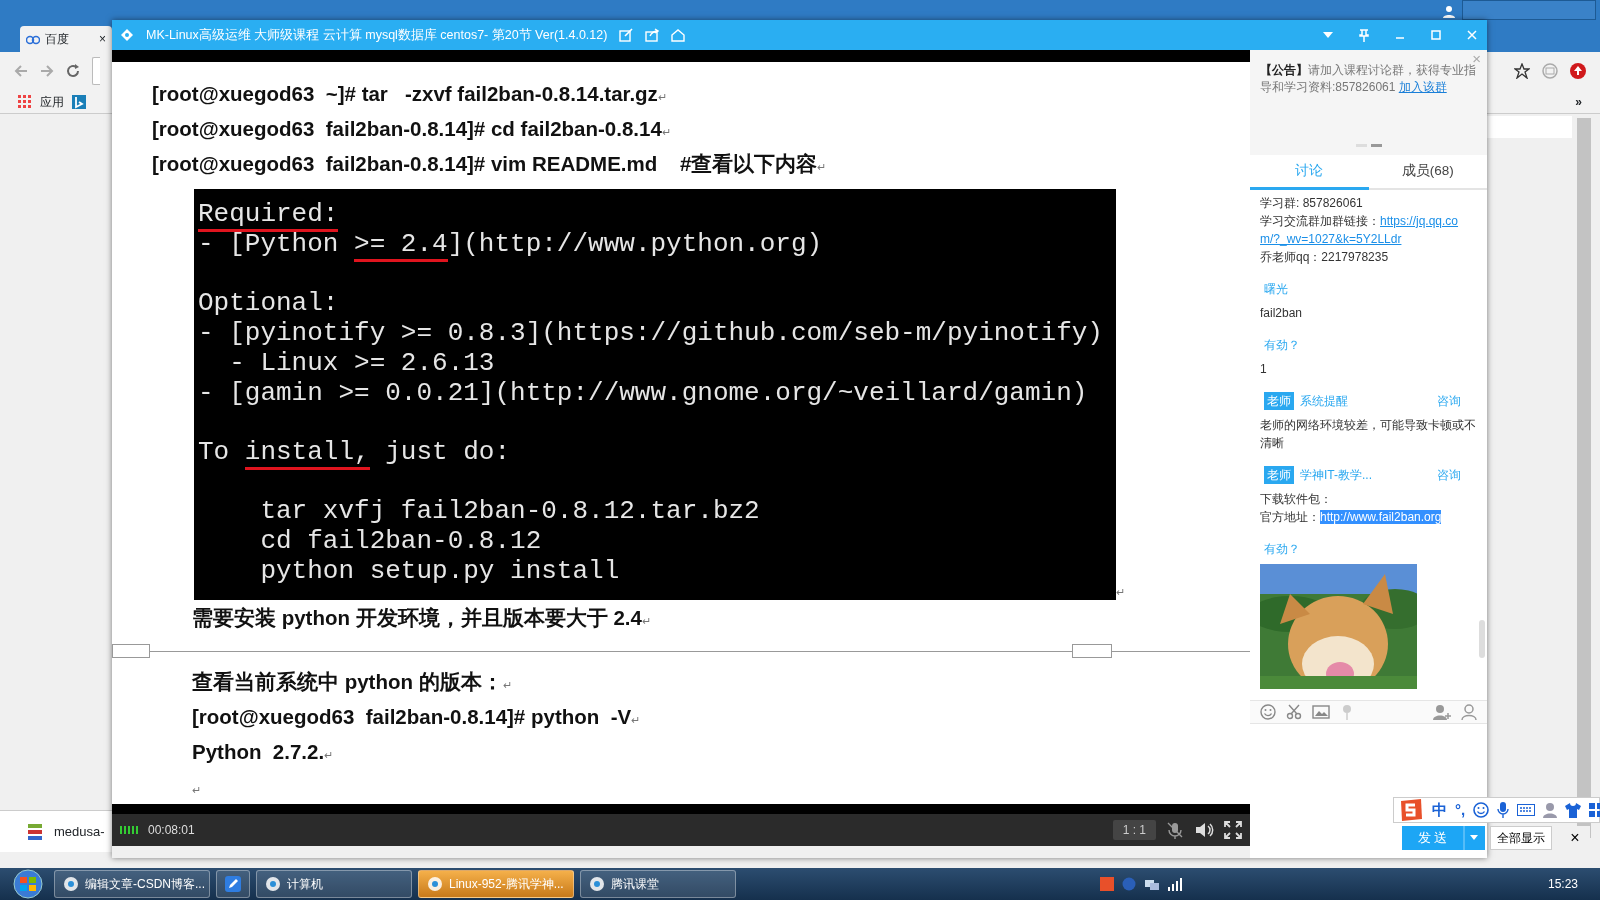 The image size is (1600, 900). What do you see at coordinates (417, 617) in the screenshot?
I see `document-line: 需要安装 python 开发环境，并且版本要大于 2.4` at bounding box center [417, 617].